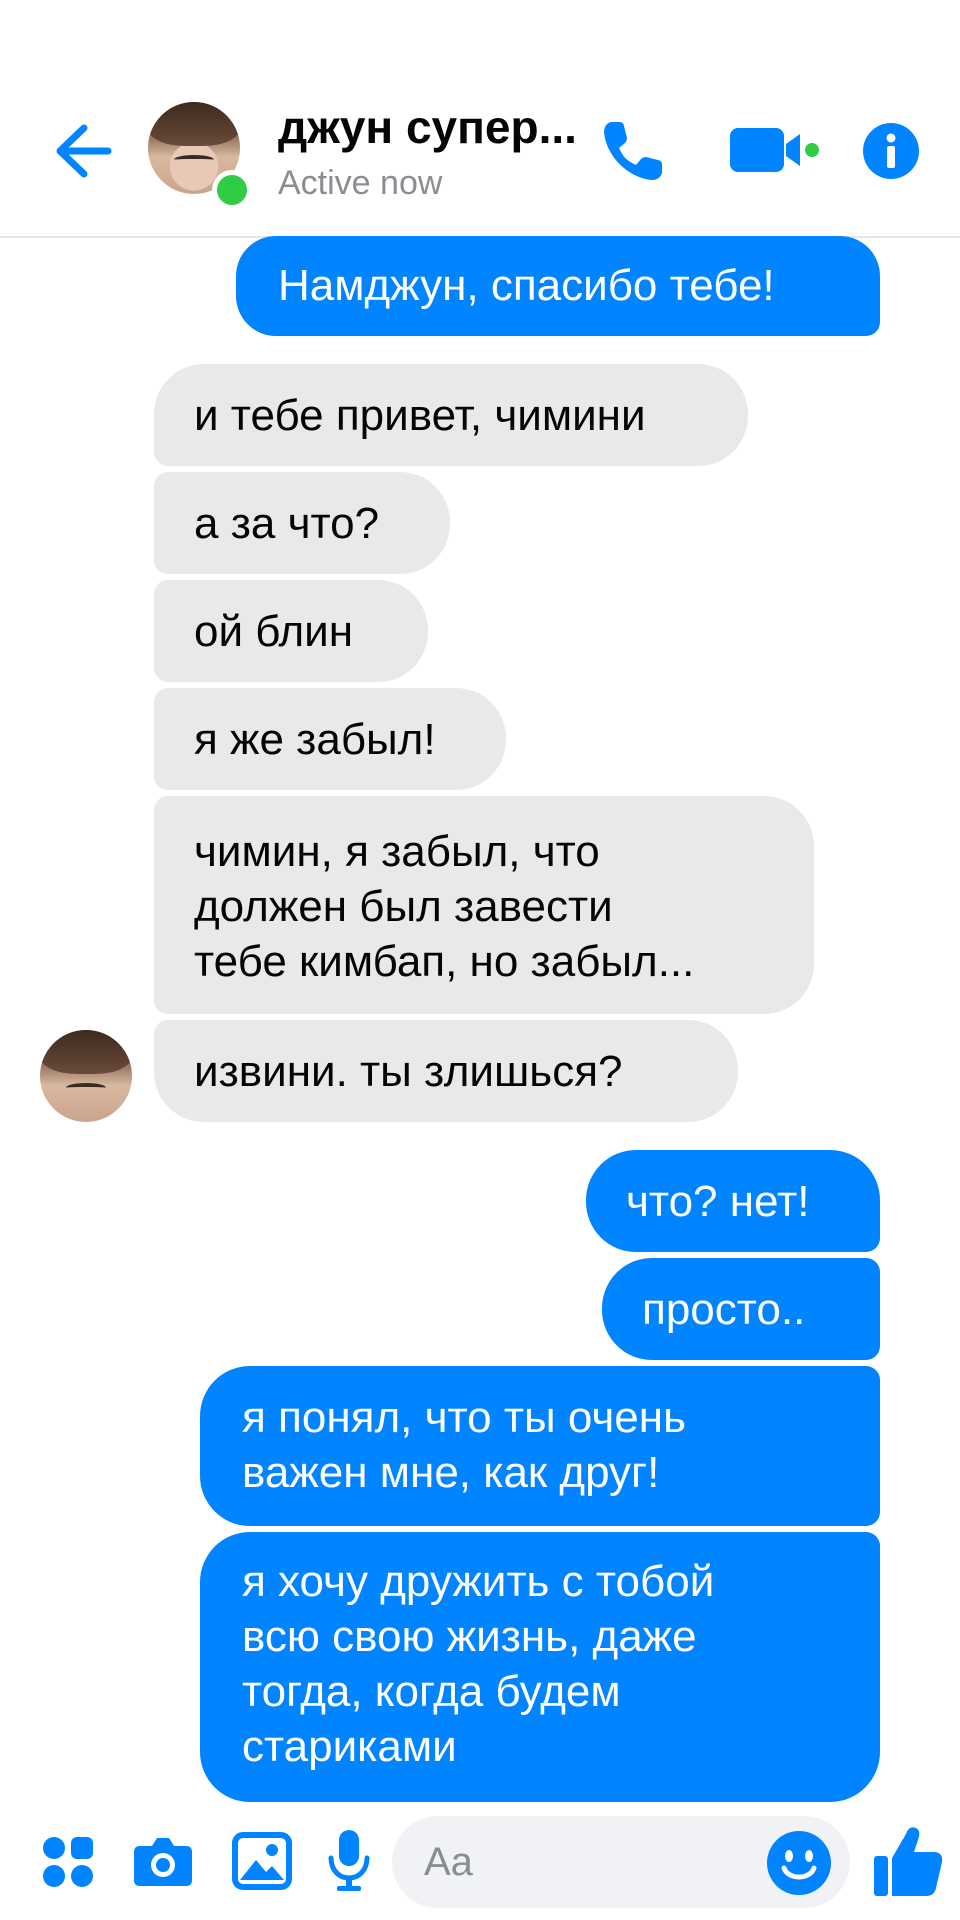 The height and width of the screenshot is (1920, 960). Describe the element at coordinates (86, 1076) in the screenshot. I see `contact-avatar-small` at that location.